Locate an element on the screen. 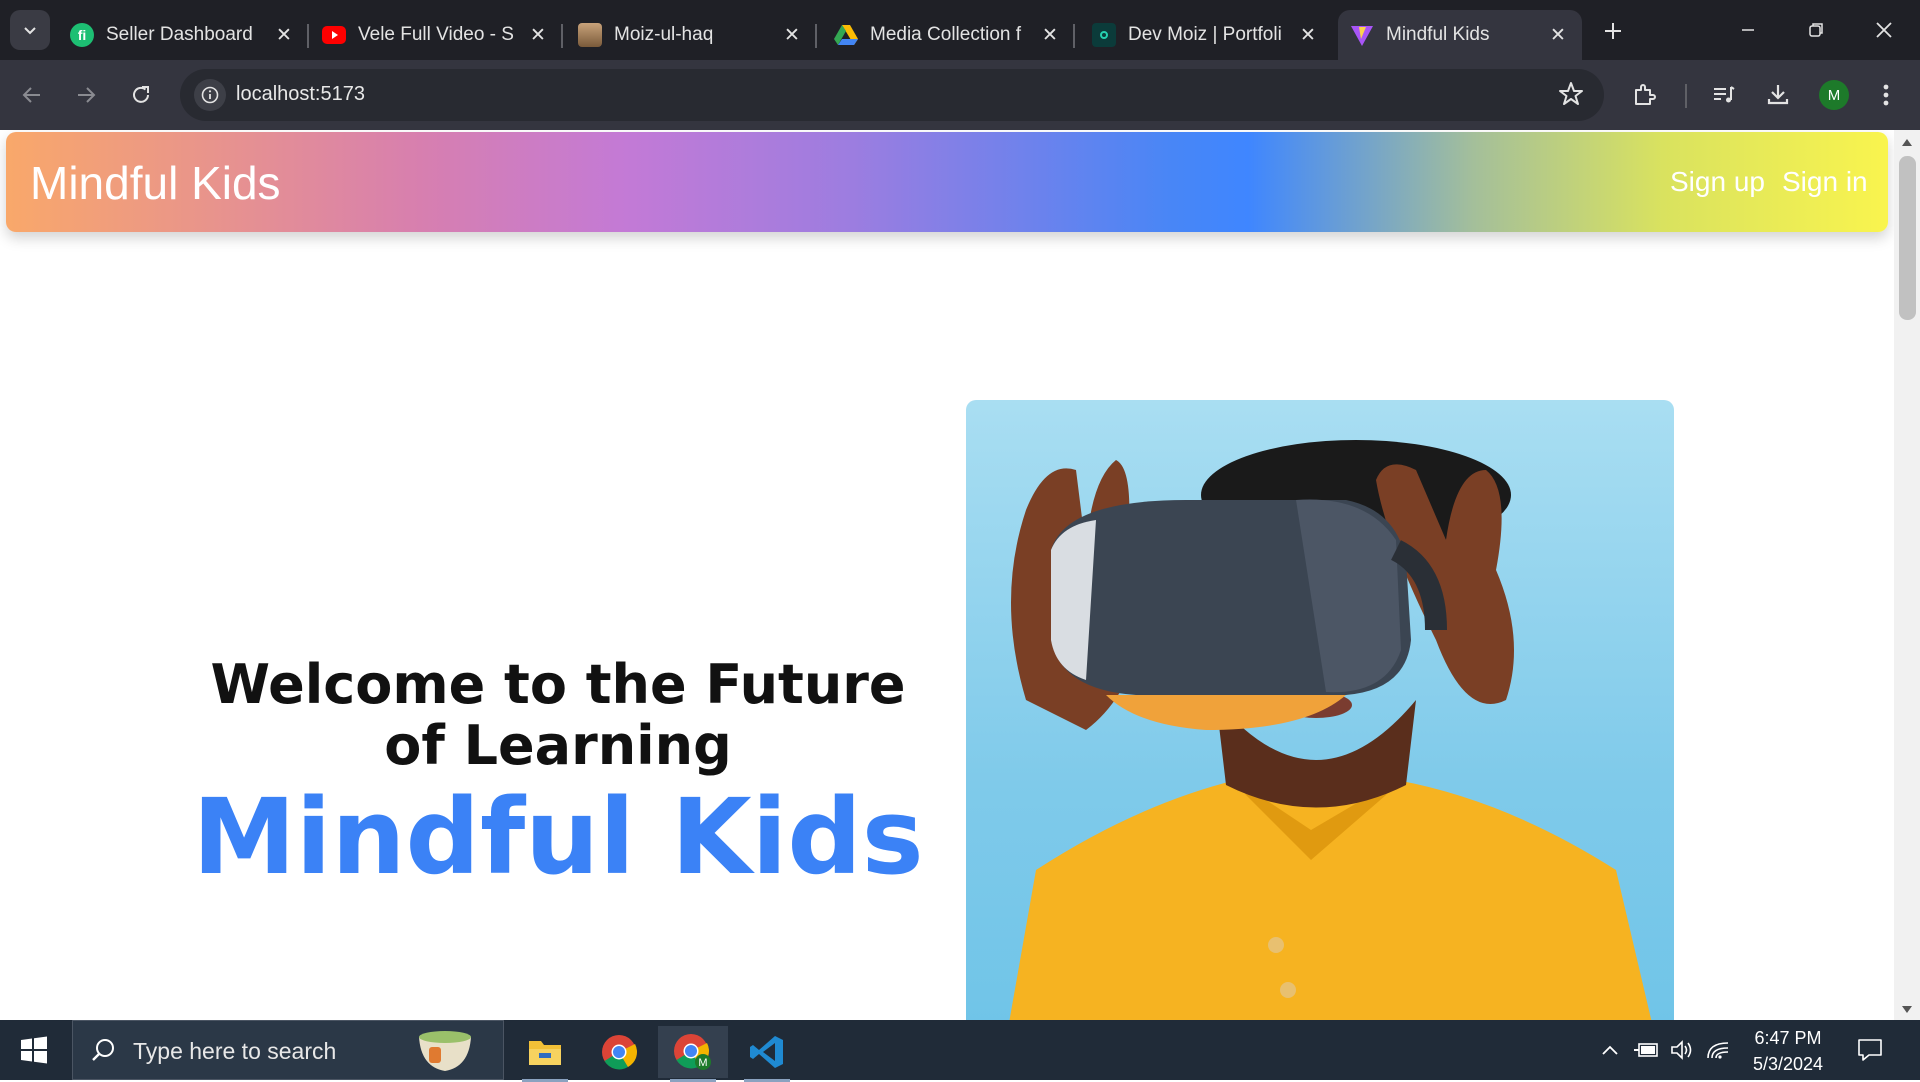  vscode-taskbar-button is located at coordinates (767, 1054).